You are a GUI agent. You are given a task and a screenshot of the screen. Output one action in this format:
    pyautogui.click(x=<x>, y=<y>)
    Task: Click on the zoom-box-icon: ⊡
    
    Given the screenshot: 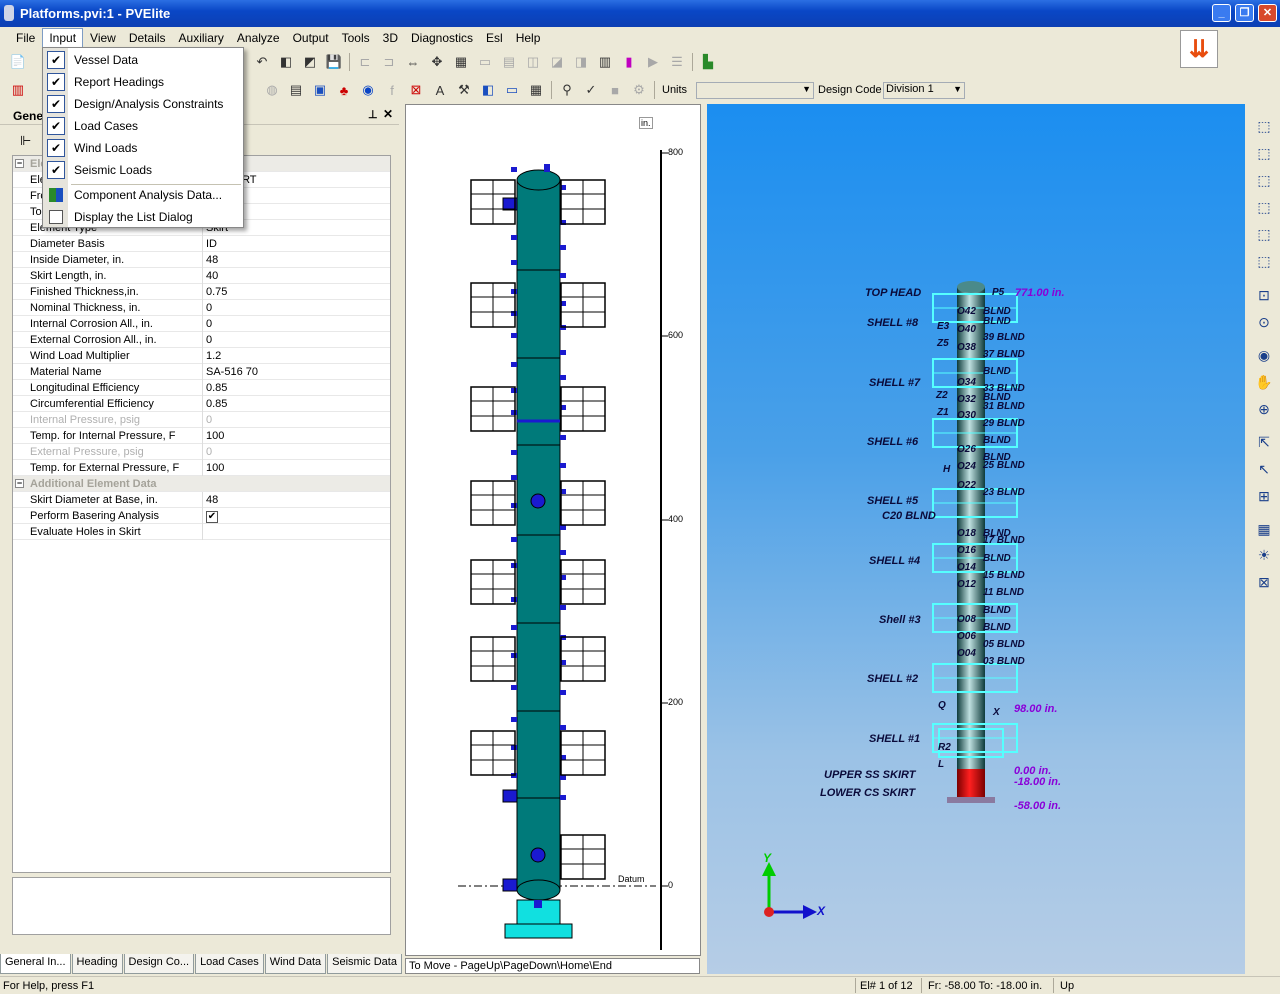 What is the action you would take?
    pyautogui.click(x=1264, y=296)
    